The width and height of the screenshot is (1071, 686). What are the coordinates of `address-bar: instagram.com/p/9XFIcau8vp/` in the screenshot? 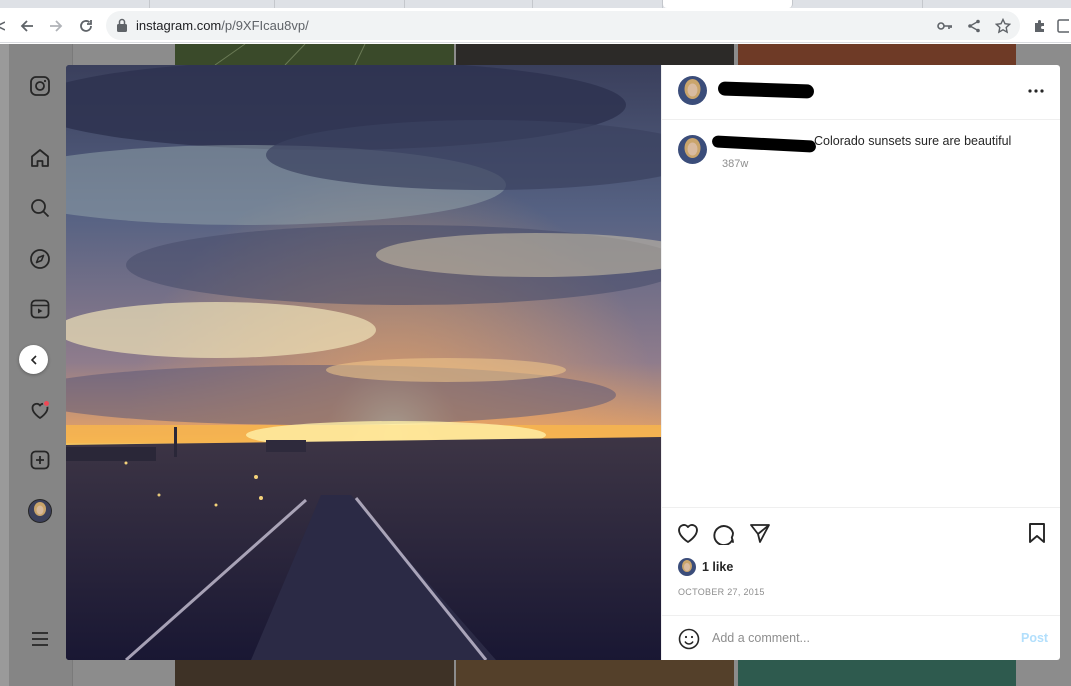 It's located at (563, 25).